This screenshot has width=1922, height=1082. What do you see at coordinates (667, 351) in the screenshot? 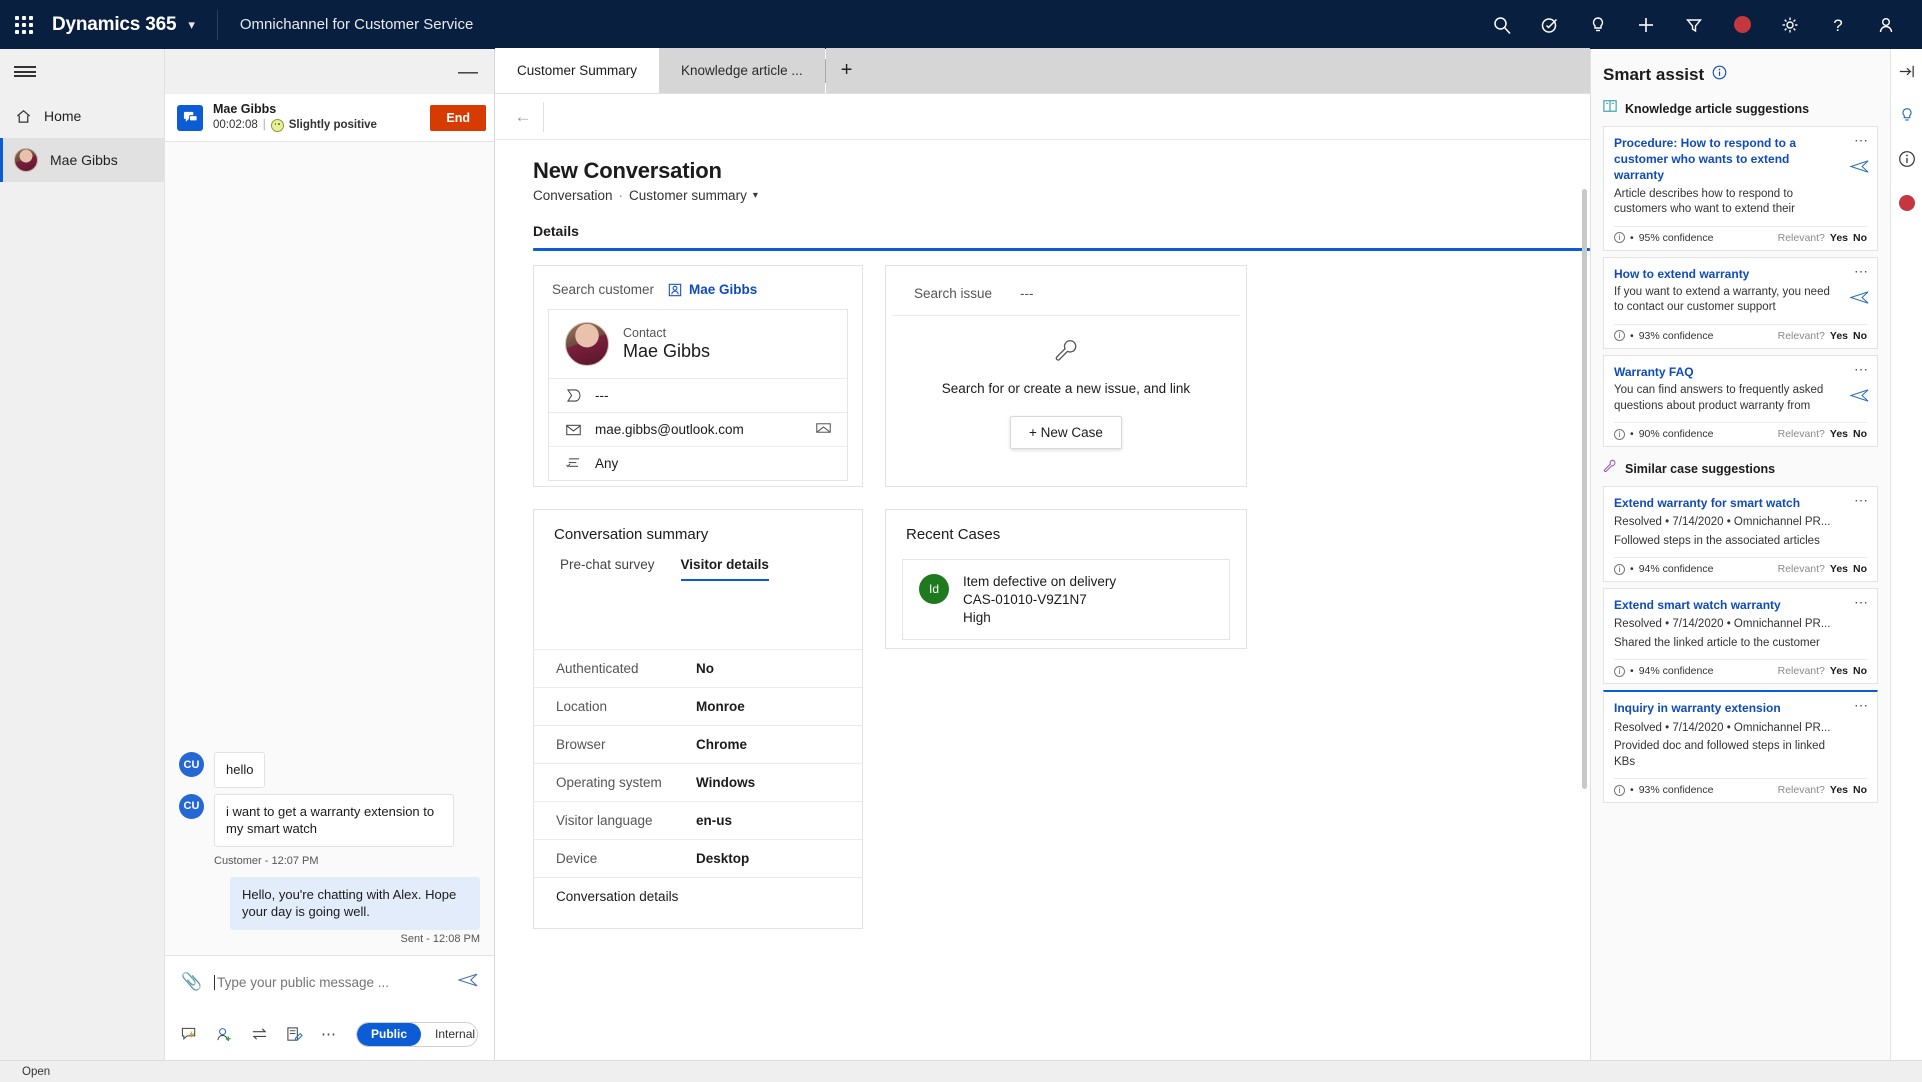
I see `contact-name: Mae Gibbs` at bounding box center [667, 351].